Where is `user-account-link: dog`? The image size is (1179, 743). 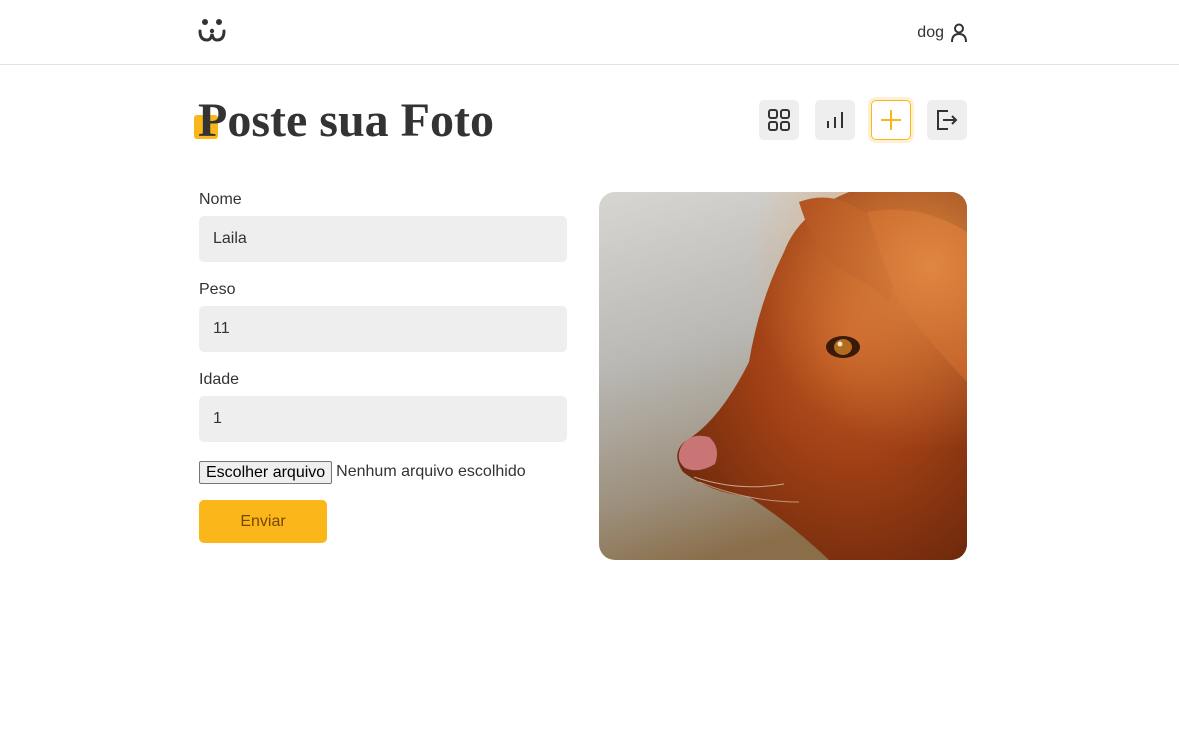
user-account-link: dog is located at coordinates (942, 33).